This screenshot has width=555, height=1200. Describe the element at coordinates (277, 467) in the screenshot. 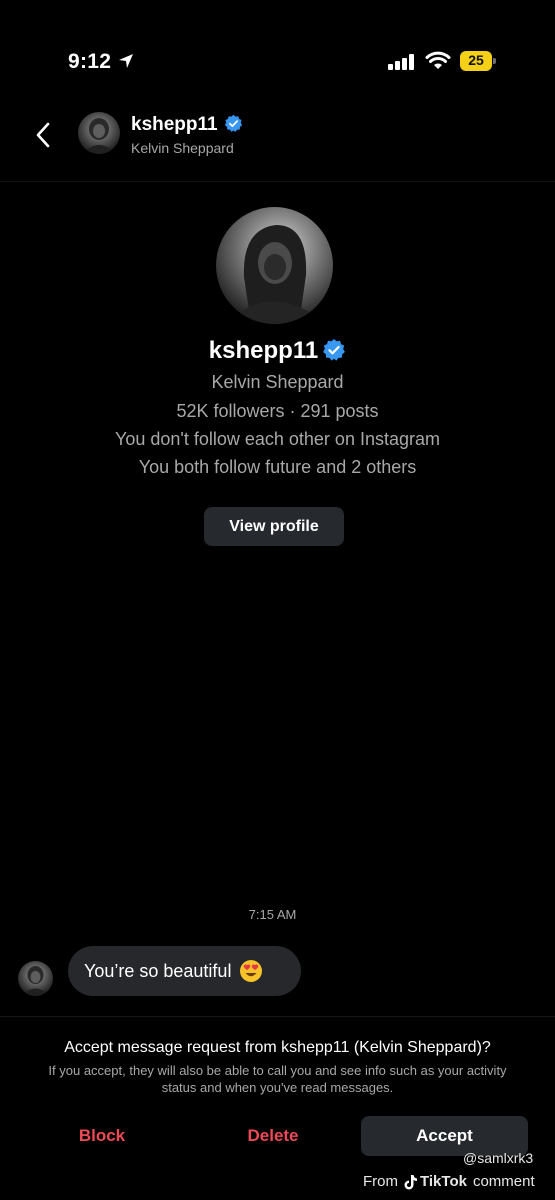

I see `mutual-followers: You both follow future and 2 others` at that location.